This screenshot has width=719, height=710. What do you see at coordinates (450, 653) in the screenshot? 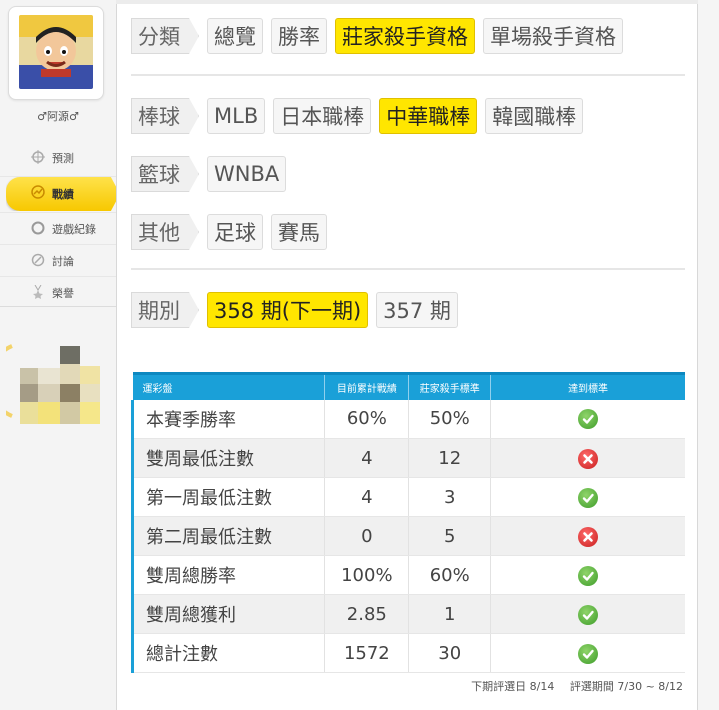
I see `row-standard: 30` at bounding box center [450, 653].